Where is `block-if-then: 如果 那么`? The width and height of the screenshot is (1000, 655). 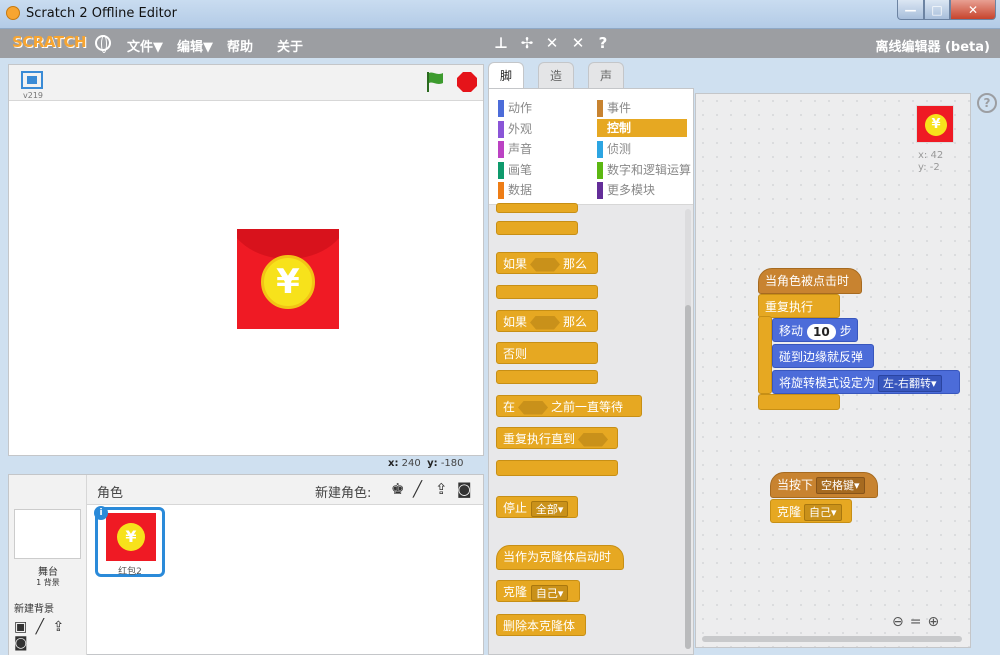 block-if-then: 如果 那么 is located at coordinates (547, 263).